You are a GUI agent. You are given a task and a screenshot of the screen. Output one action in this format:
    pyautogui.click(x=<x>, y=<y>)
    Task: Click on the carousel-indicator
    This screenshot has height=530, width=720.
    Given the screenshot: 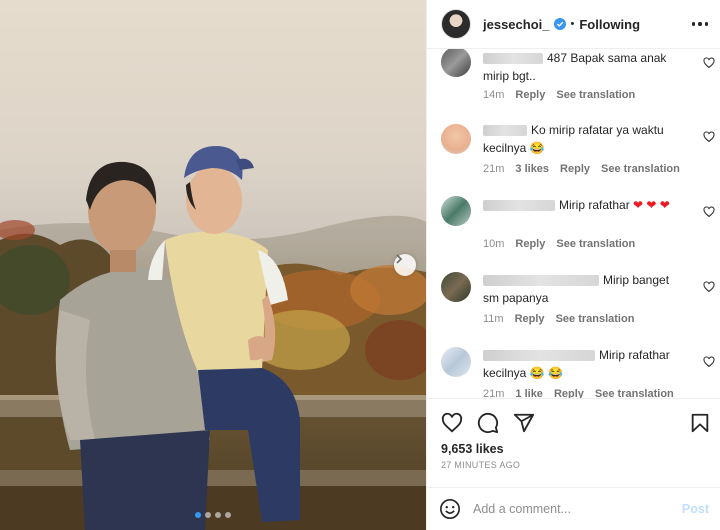 What is the action you would take?
    pyautogui.click(x=213, y=515)
    